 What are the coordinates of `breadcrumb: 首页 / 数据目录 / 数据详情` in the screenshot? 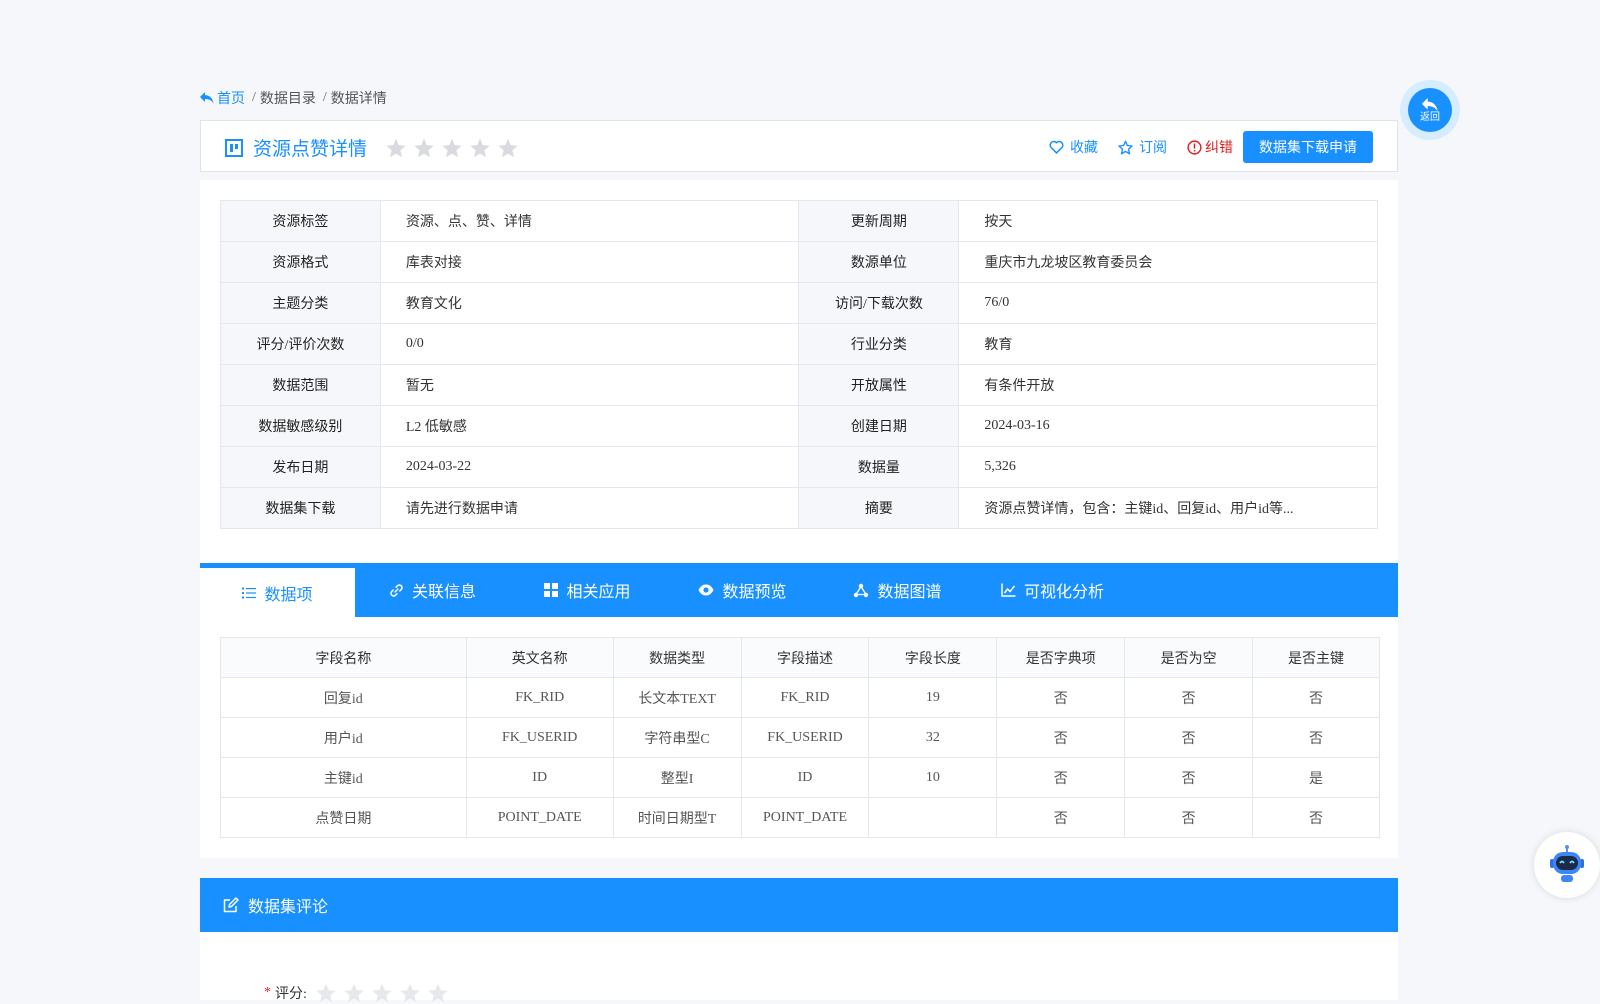 It's located at (293, 98).